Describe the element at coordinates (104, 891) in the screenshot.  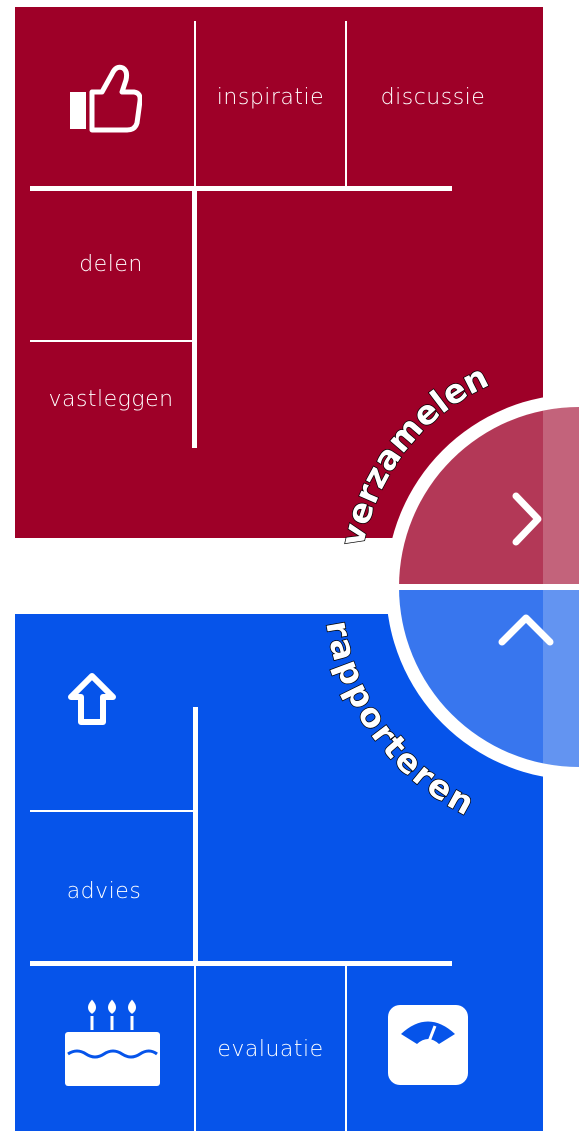
I see `menu-item-advies: advies` at that location.